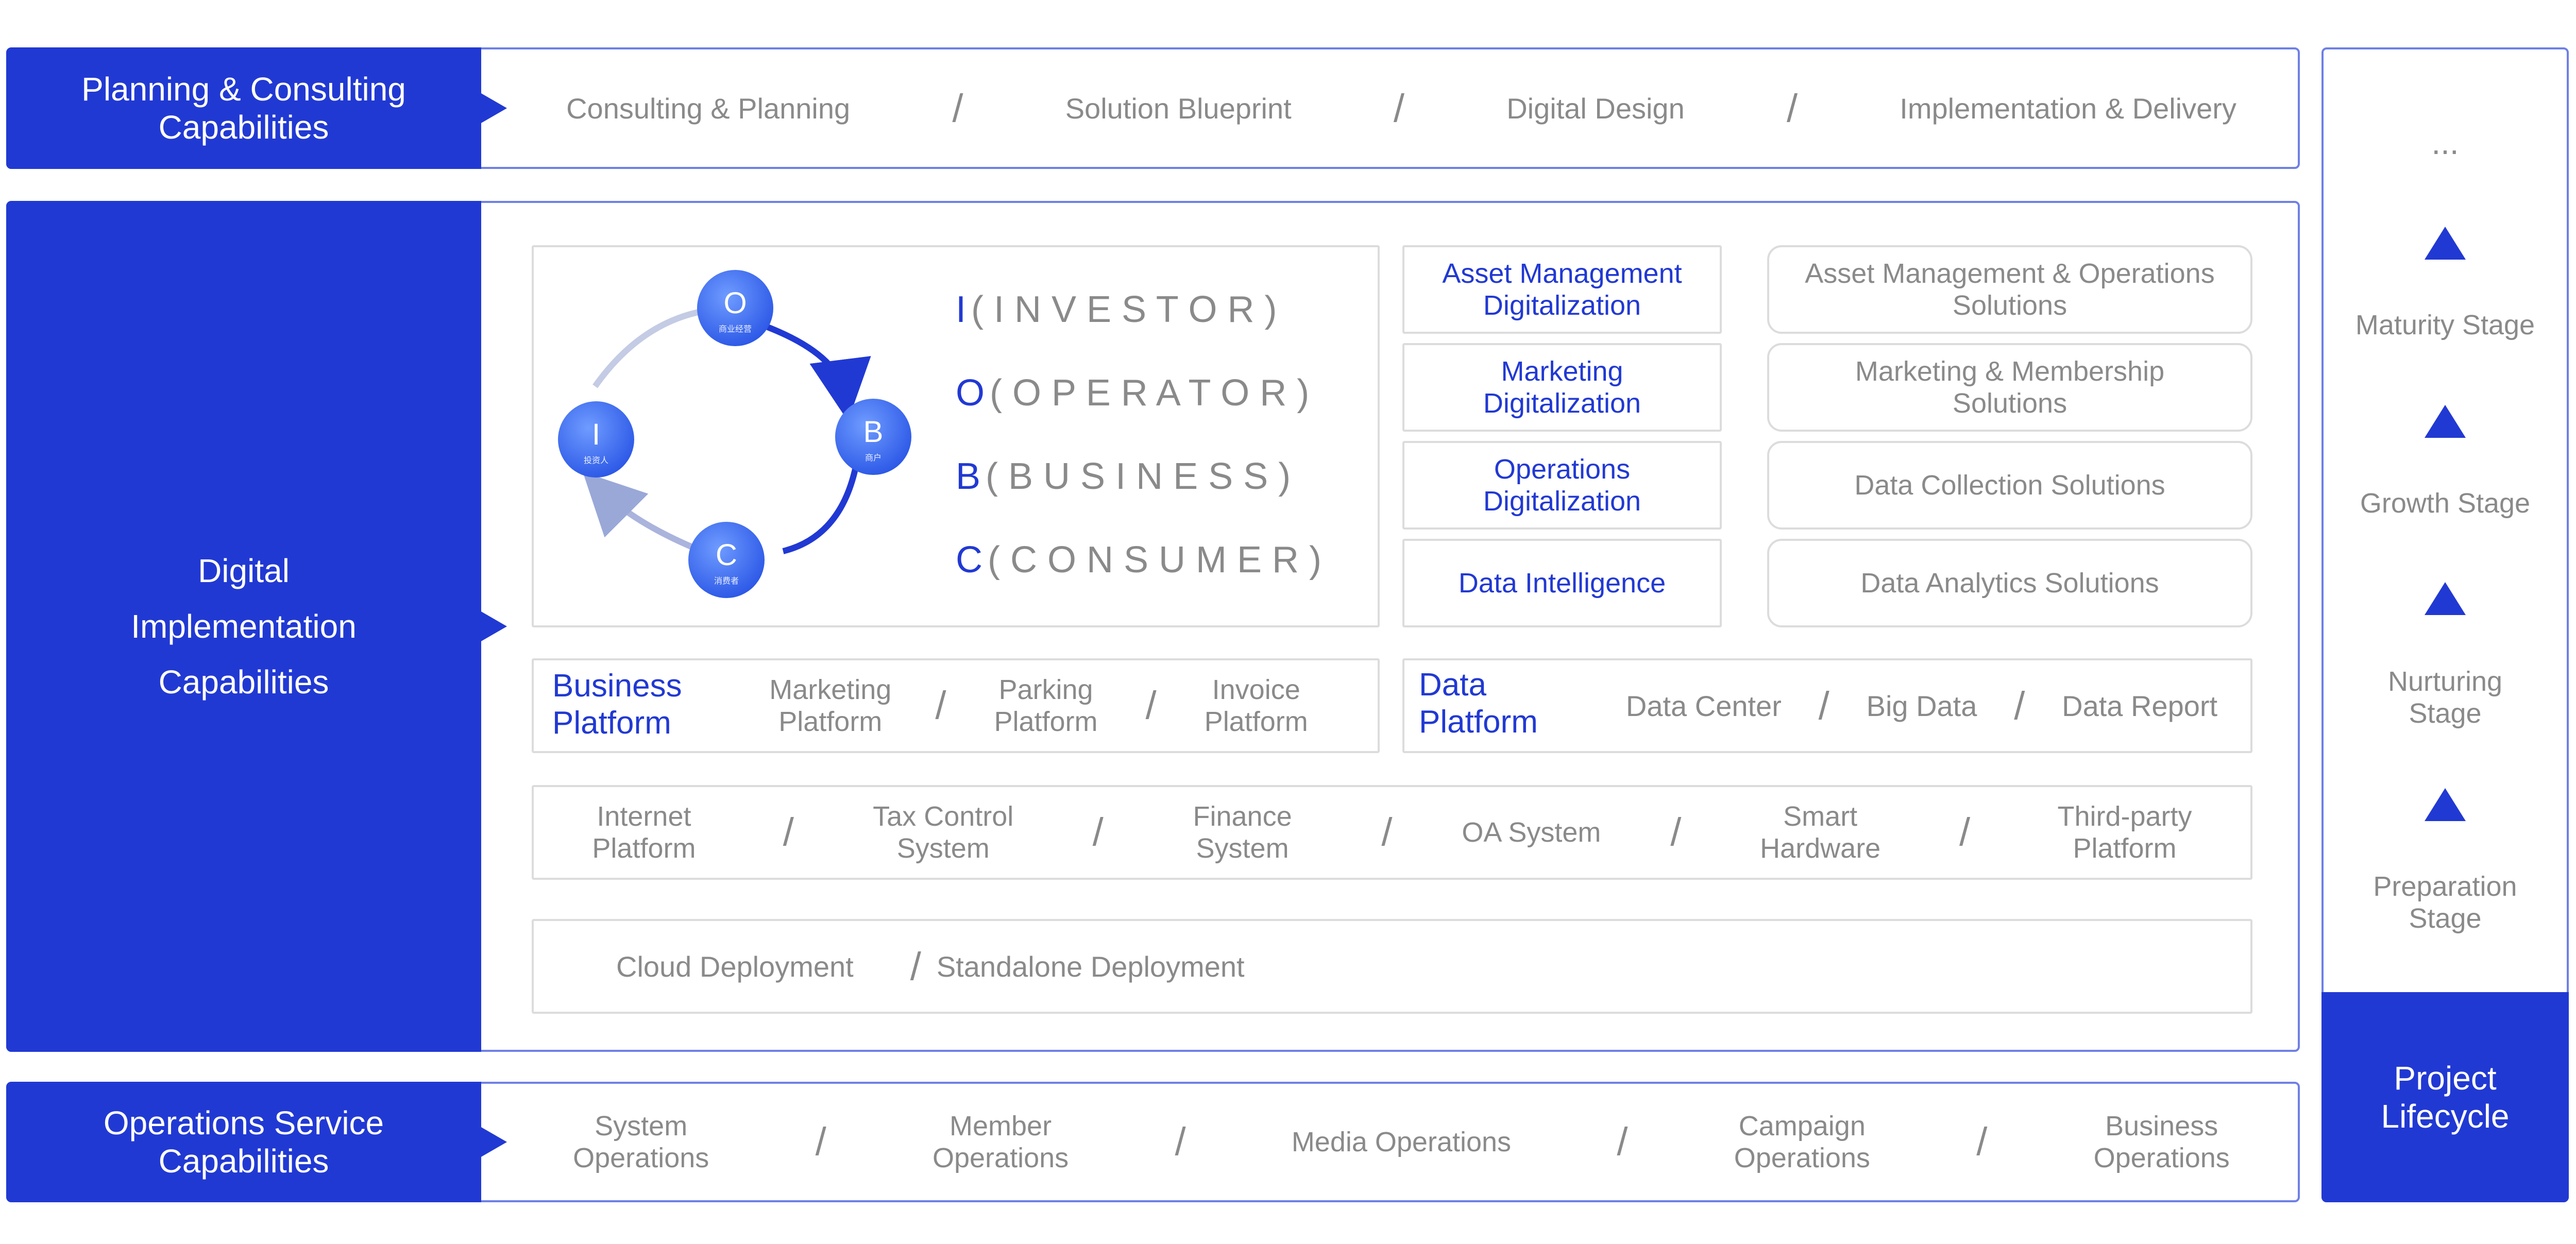 The image size is (2576, 1244). I want to click on cycle-node-c: C 消费者, so click(726, 560).